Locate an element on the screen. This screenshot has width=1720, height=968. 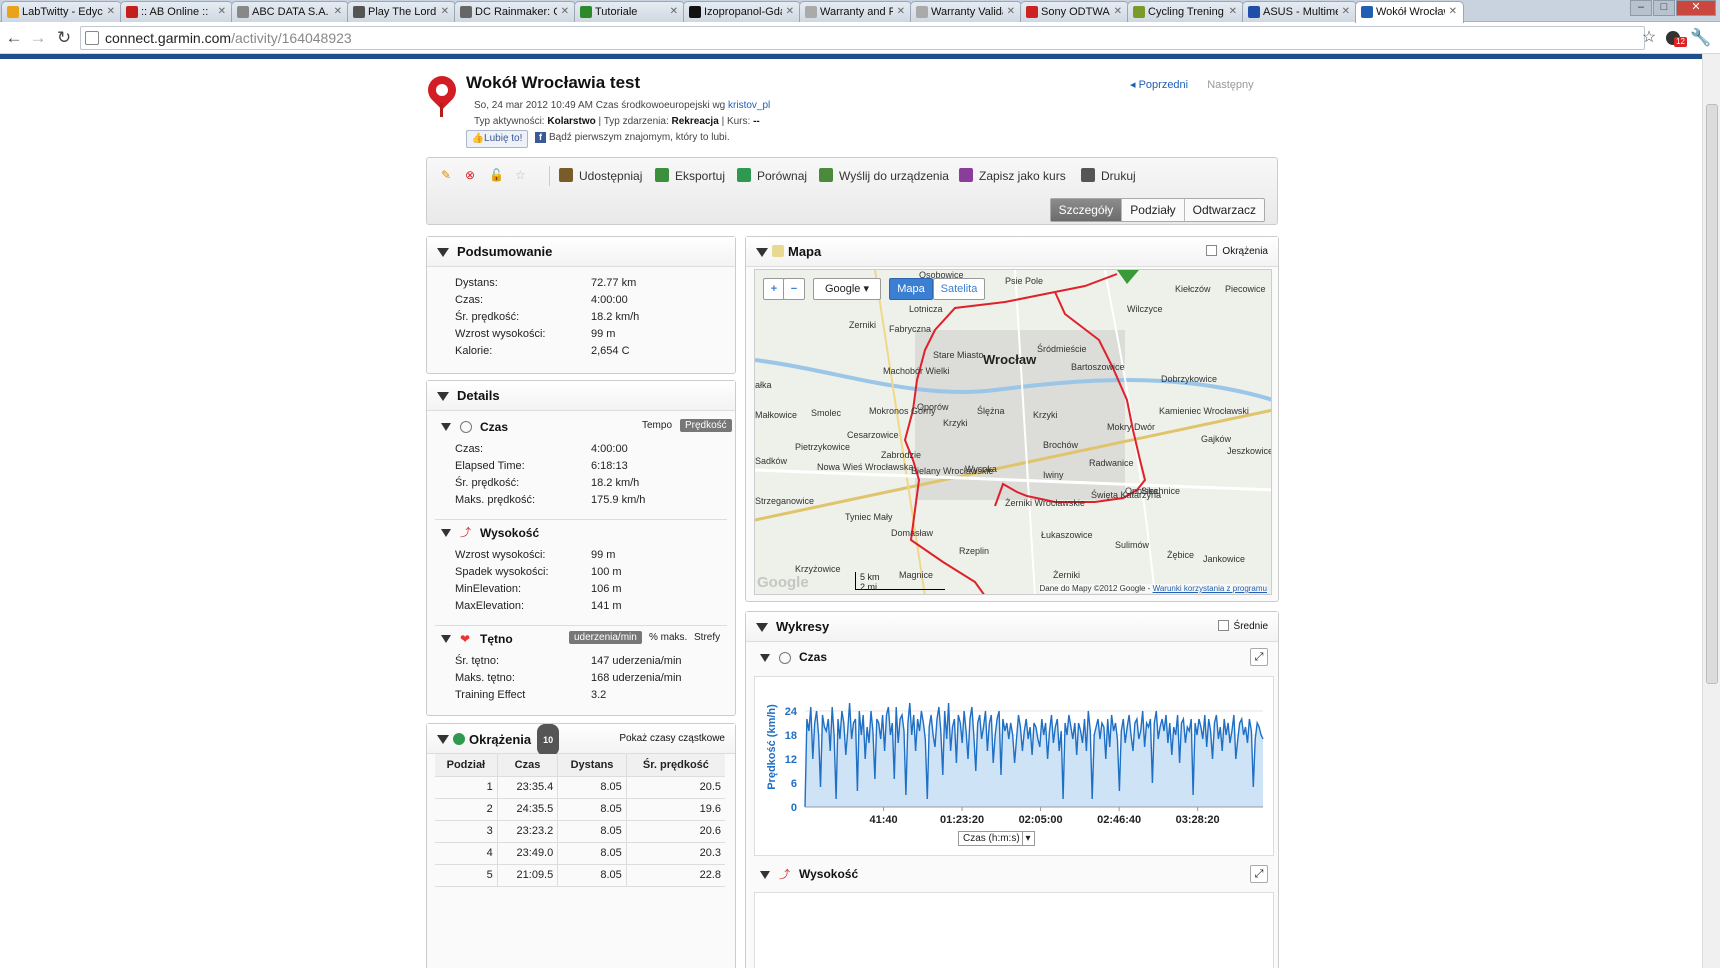
browser-tab: ASUS - Multime ✕ is located at coordinates (1299, 11).